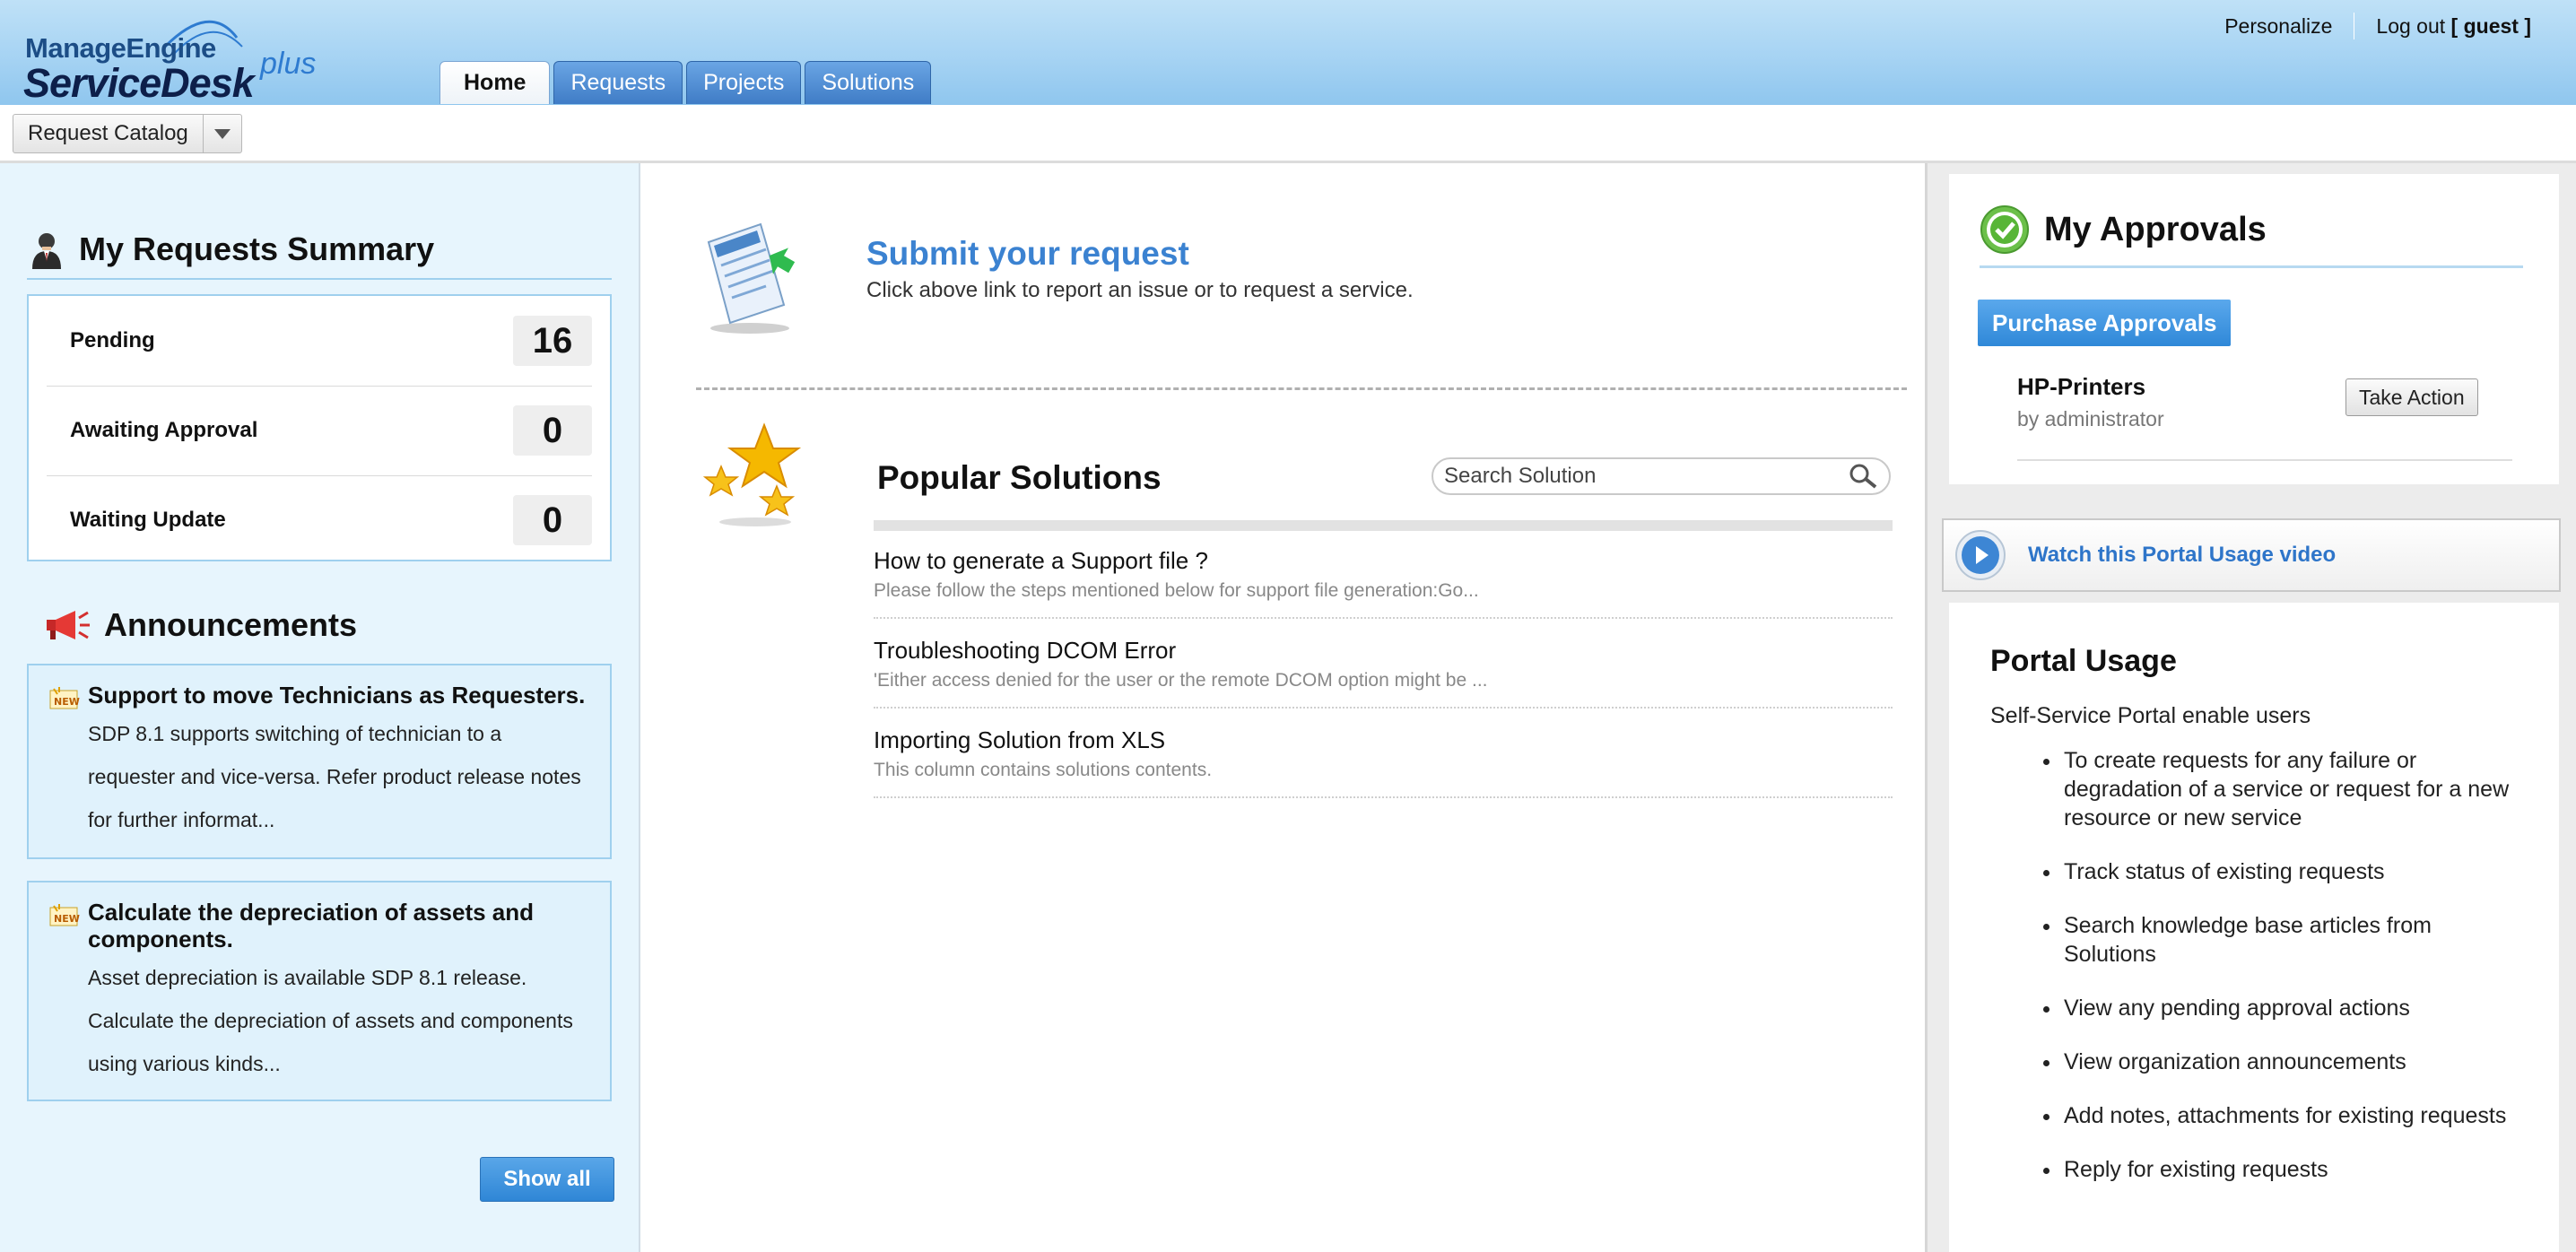  What do you see at coordinates (744, 82) in the screenshot?
I see `tab-projects: Projects` at bounding box center [744, 82].